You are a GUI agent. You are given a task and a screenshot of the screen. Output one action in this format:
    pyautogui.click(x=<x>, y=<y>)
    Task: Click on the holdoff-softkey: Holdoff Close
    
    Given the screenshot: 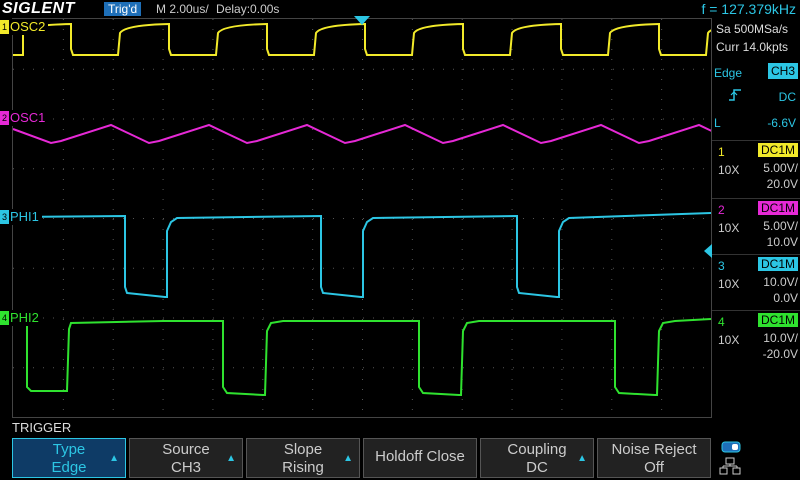 What is the action you would take?
    pyautogui.click(x=420, y=458)
    